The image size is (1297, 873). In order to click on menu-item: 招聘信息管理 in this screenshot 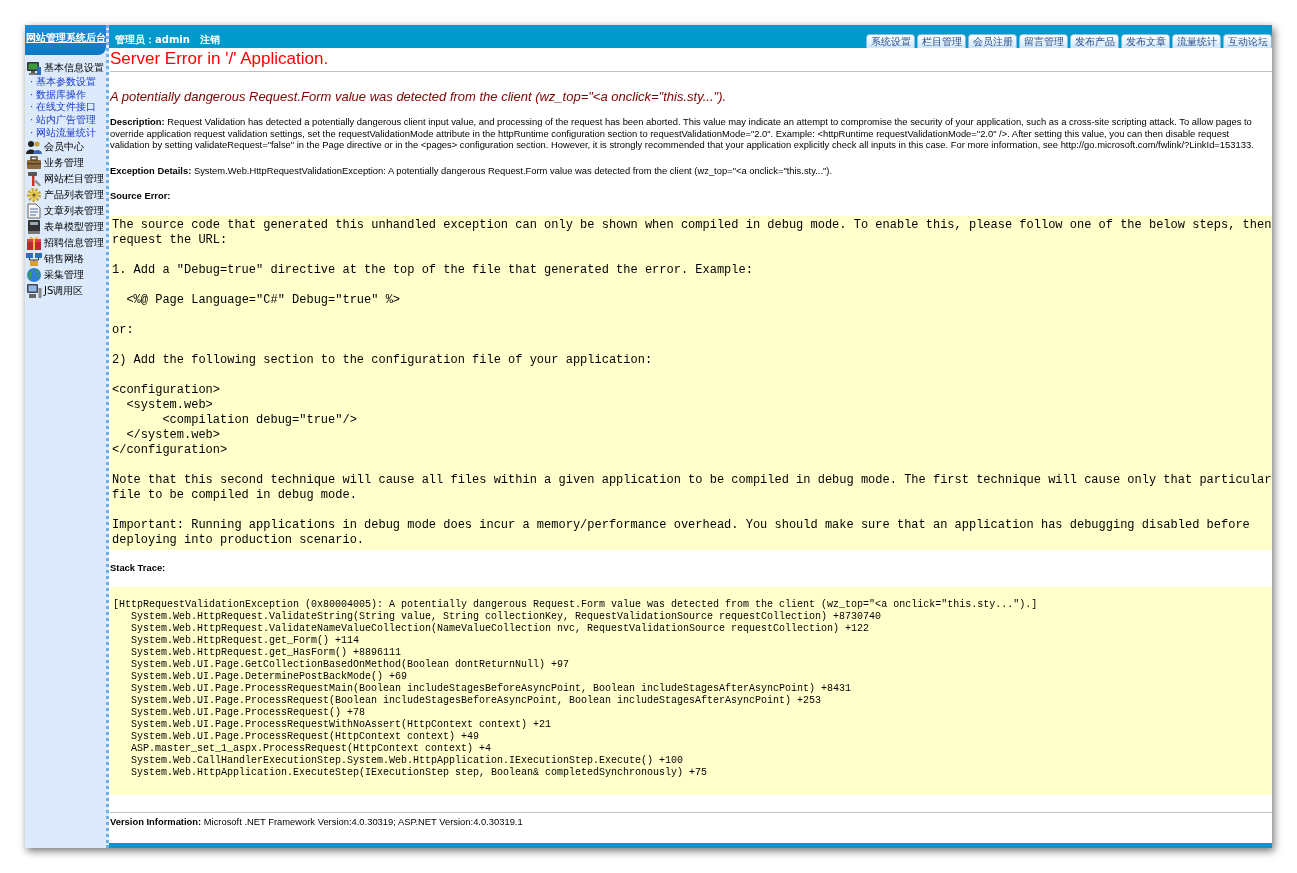, I will do `click(65, 243)`.